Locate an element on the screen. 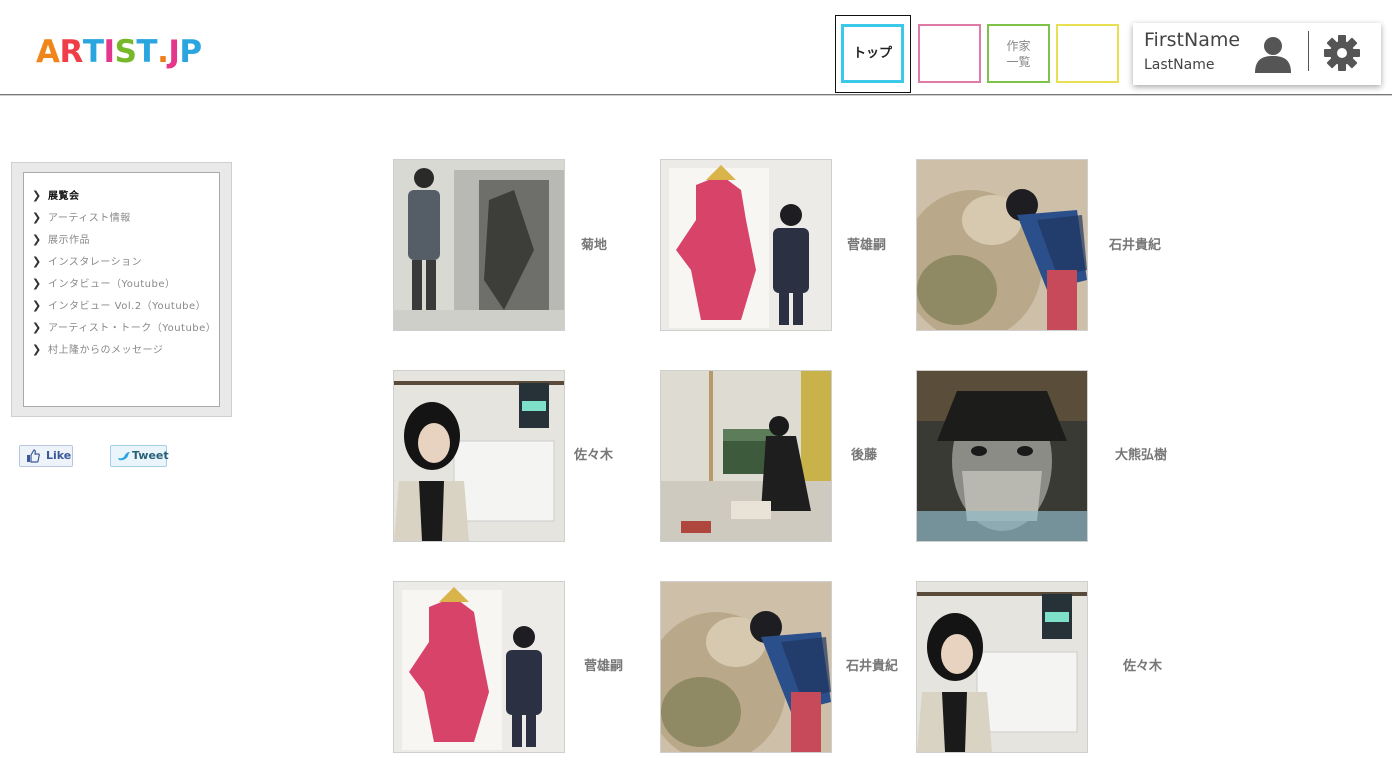 Image resolution: width=1392 pixels, height=764 pixels. sidebar-item-label: アーティスト・トーク（Youtube） is located at coordinates (132, 328).